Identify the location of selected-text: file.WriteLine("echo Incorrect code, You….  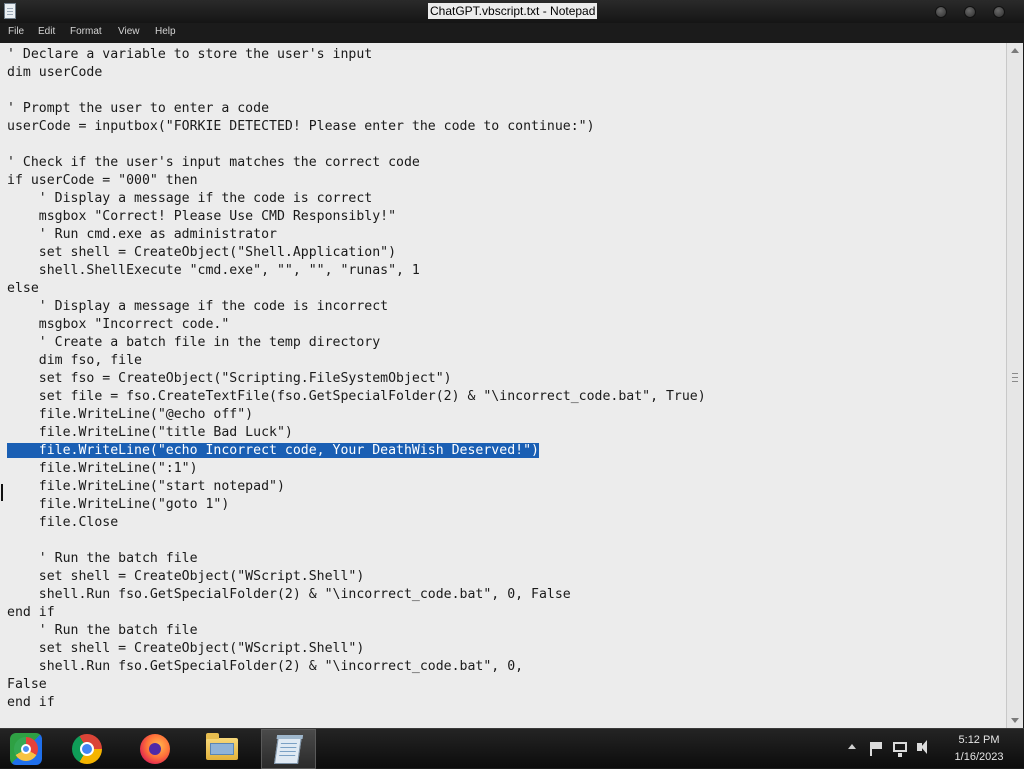
(273, 450).